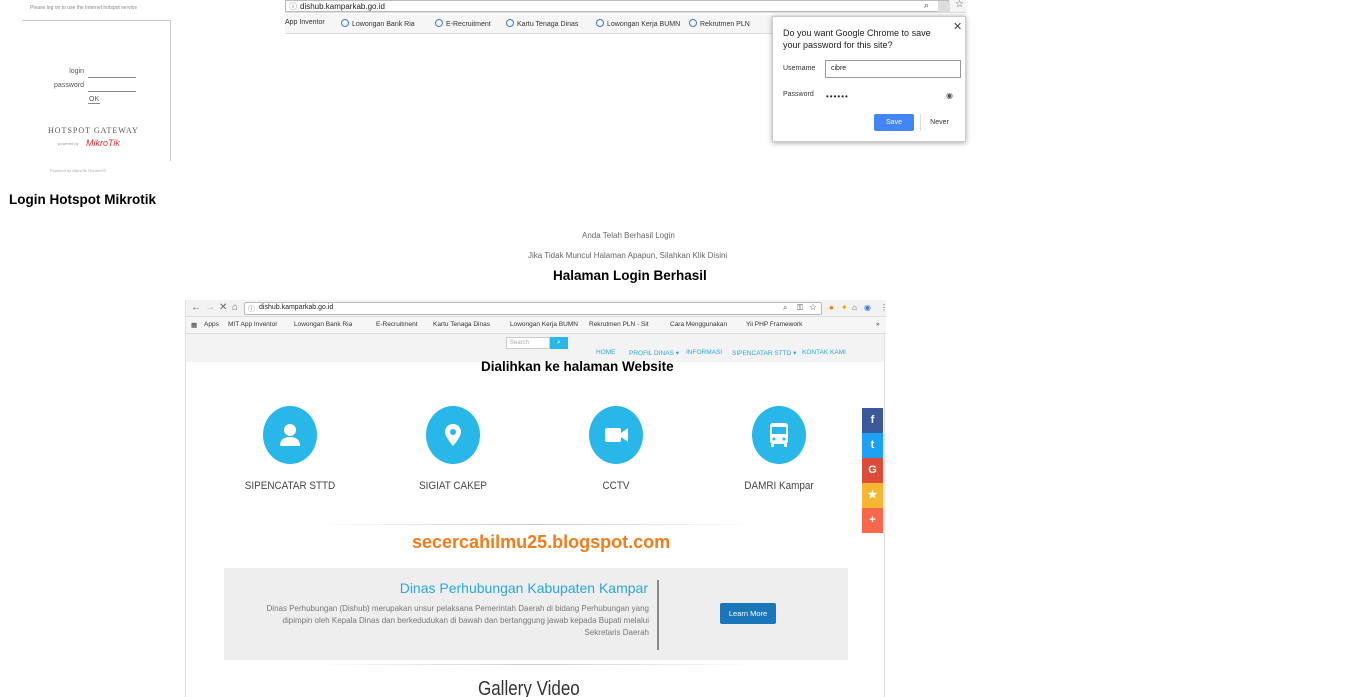  I want to click on bookmark-item: Yii PHP Framework, so click(774, 324).